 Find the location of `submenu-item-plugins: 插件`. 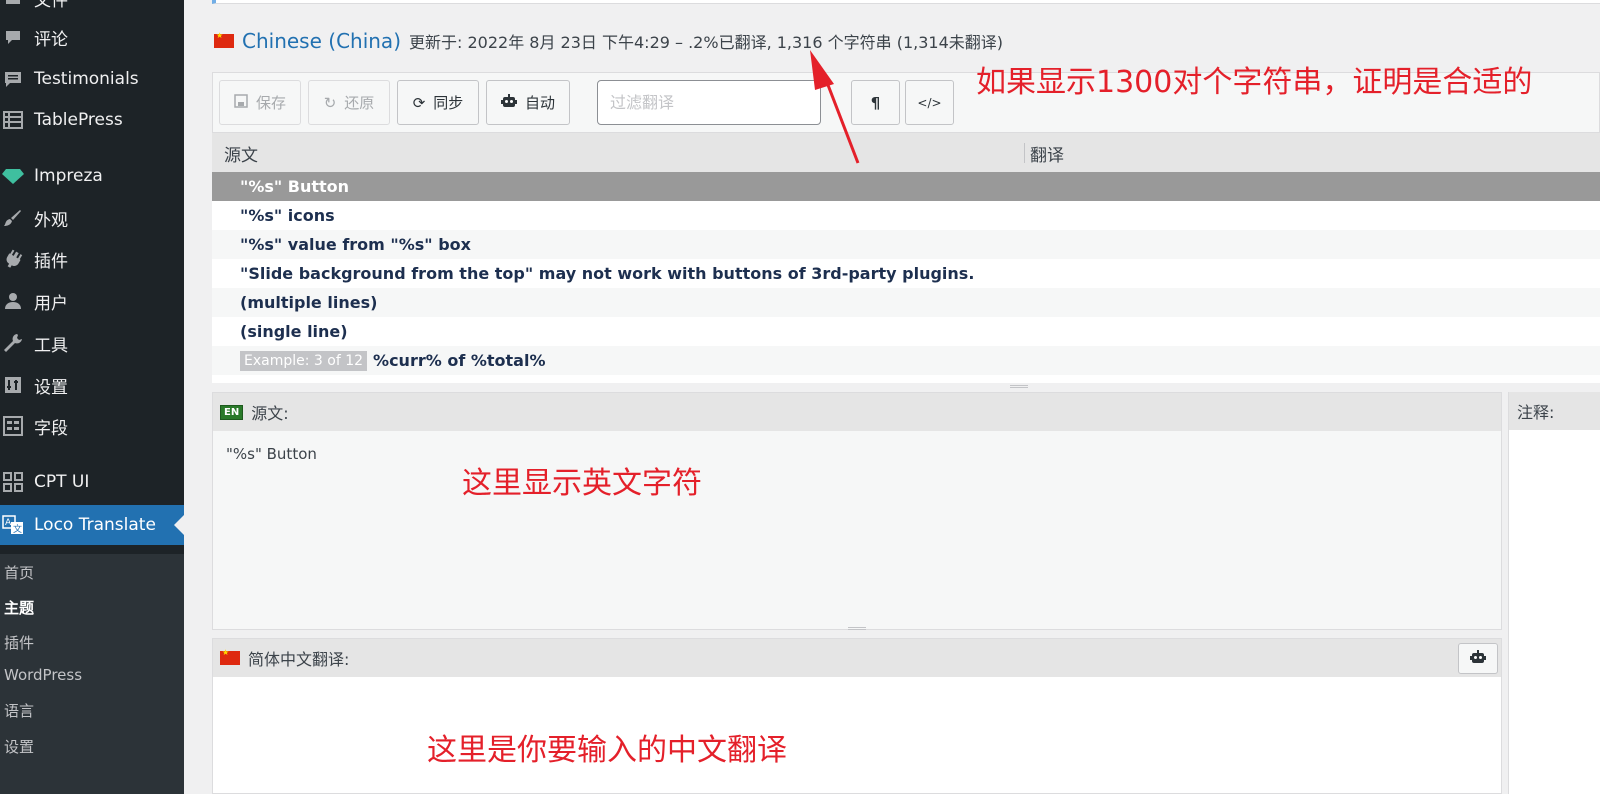

submenu-item-plugins: 插件 is located at coordinates (19, 642).